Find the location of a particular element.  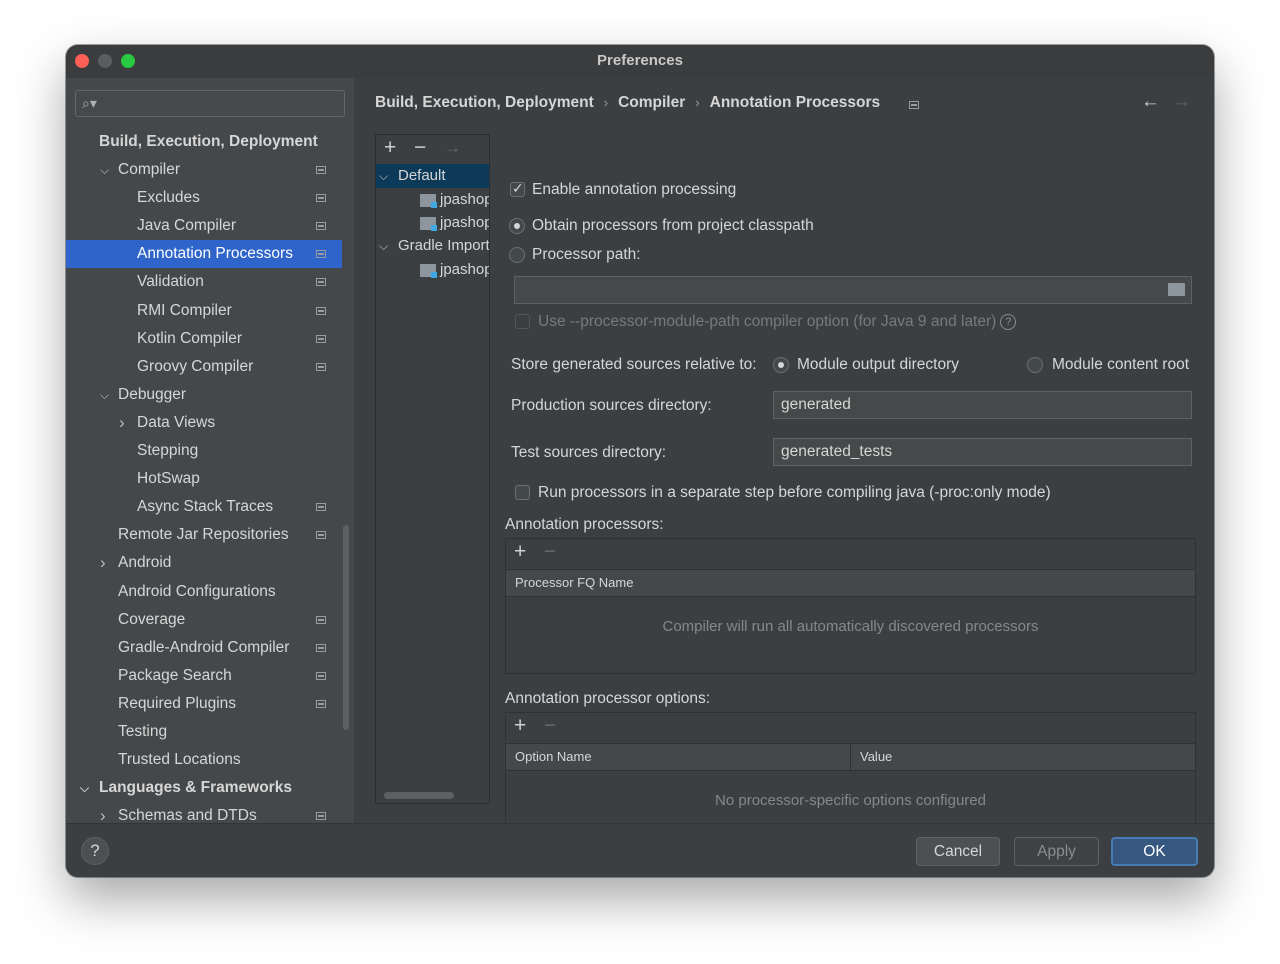

option-name-column-header: Option Name is located at coordinates (678, 757).